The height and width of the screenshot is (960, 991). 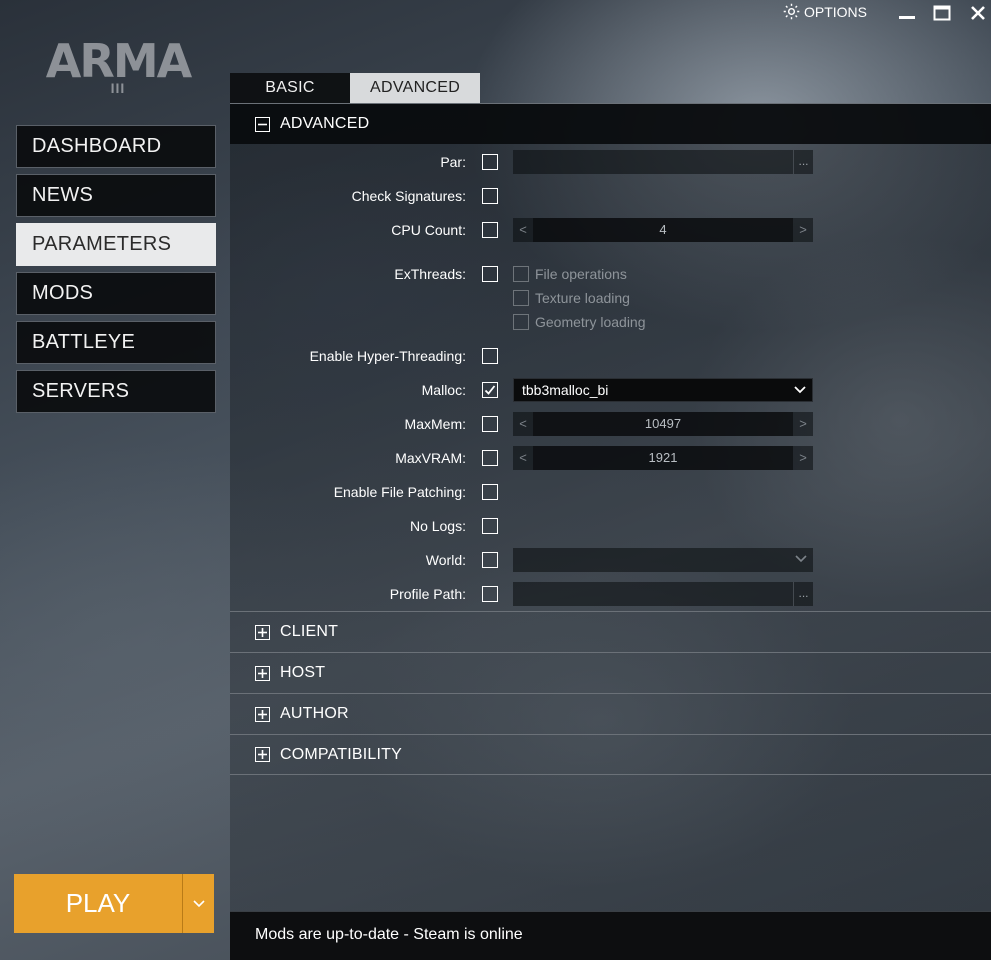 What do you see at coordinates (116, 342) in the screenshot?
I see `nav-item-battleye: BATTLEYE` at bounding box center [116, 342].